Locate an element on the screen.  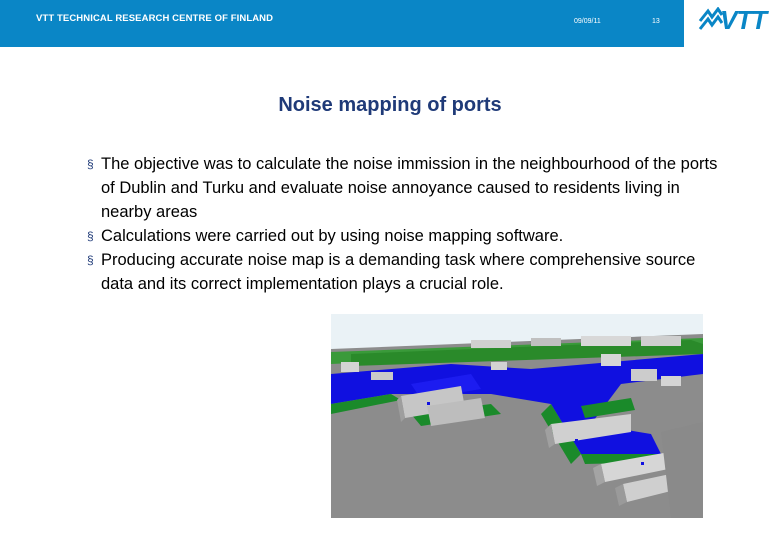
page-number: 13 is located at coordinates (656, 21).